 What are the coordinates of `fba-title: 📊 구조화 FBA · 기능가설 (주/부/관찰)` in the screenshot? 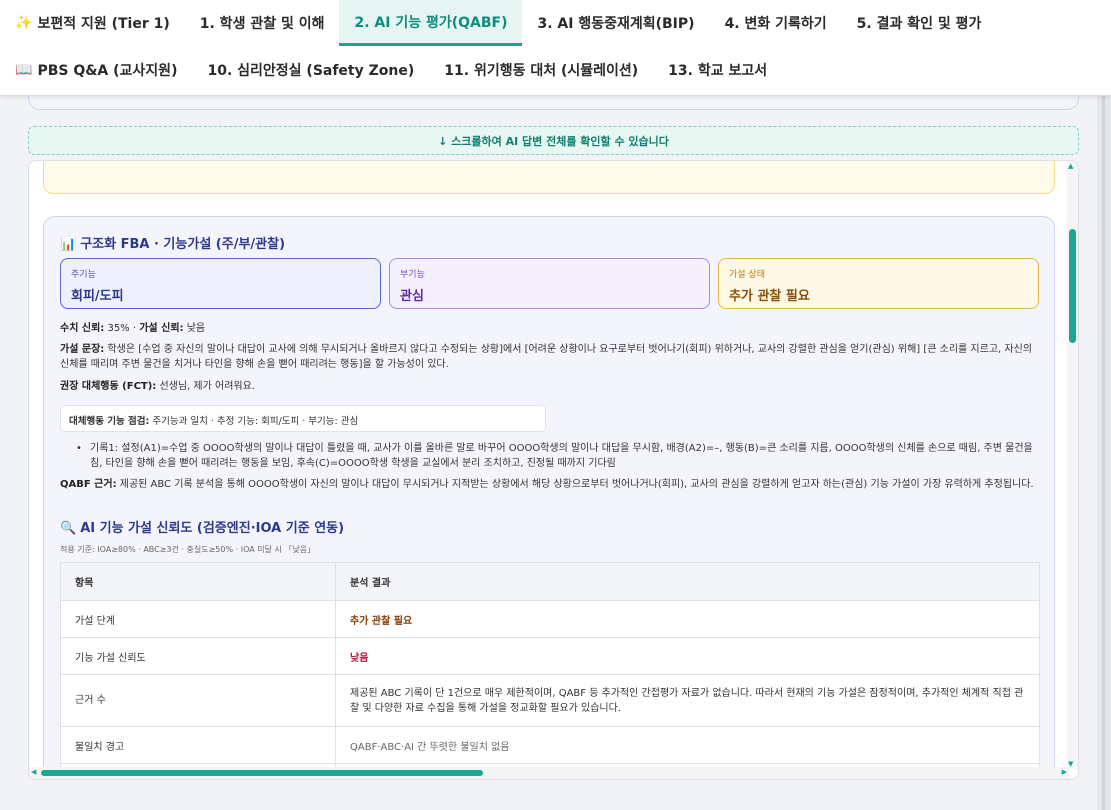 It's located at (172, 242).